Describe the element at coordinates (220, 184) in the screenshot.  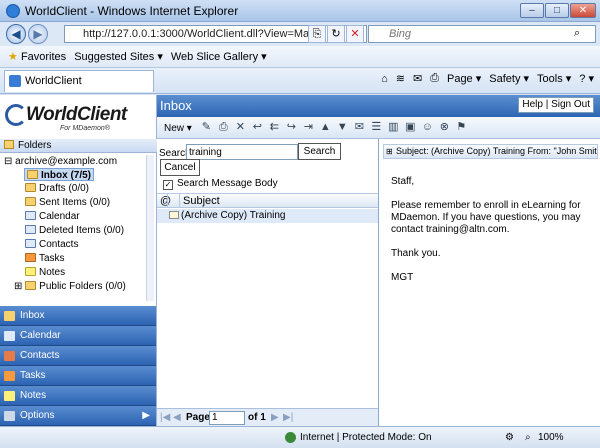
I see `search-body-option: ✓ Search Message Body` at that location.